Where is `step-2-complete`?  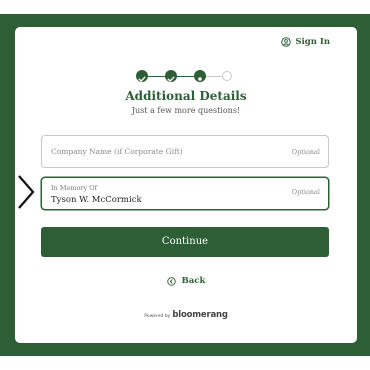 step-2-complete is located at coordinates (171, 76).